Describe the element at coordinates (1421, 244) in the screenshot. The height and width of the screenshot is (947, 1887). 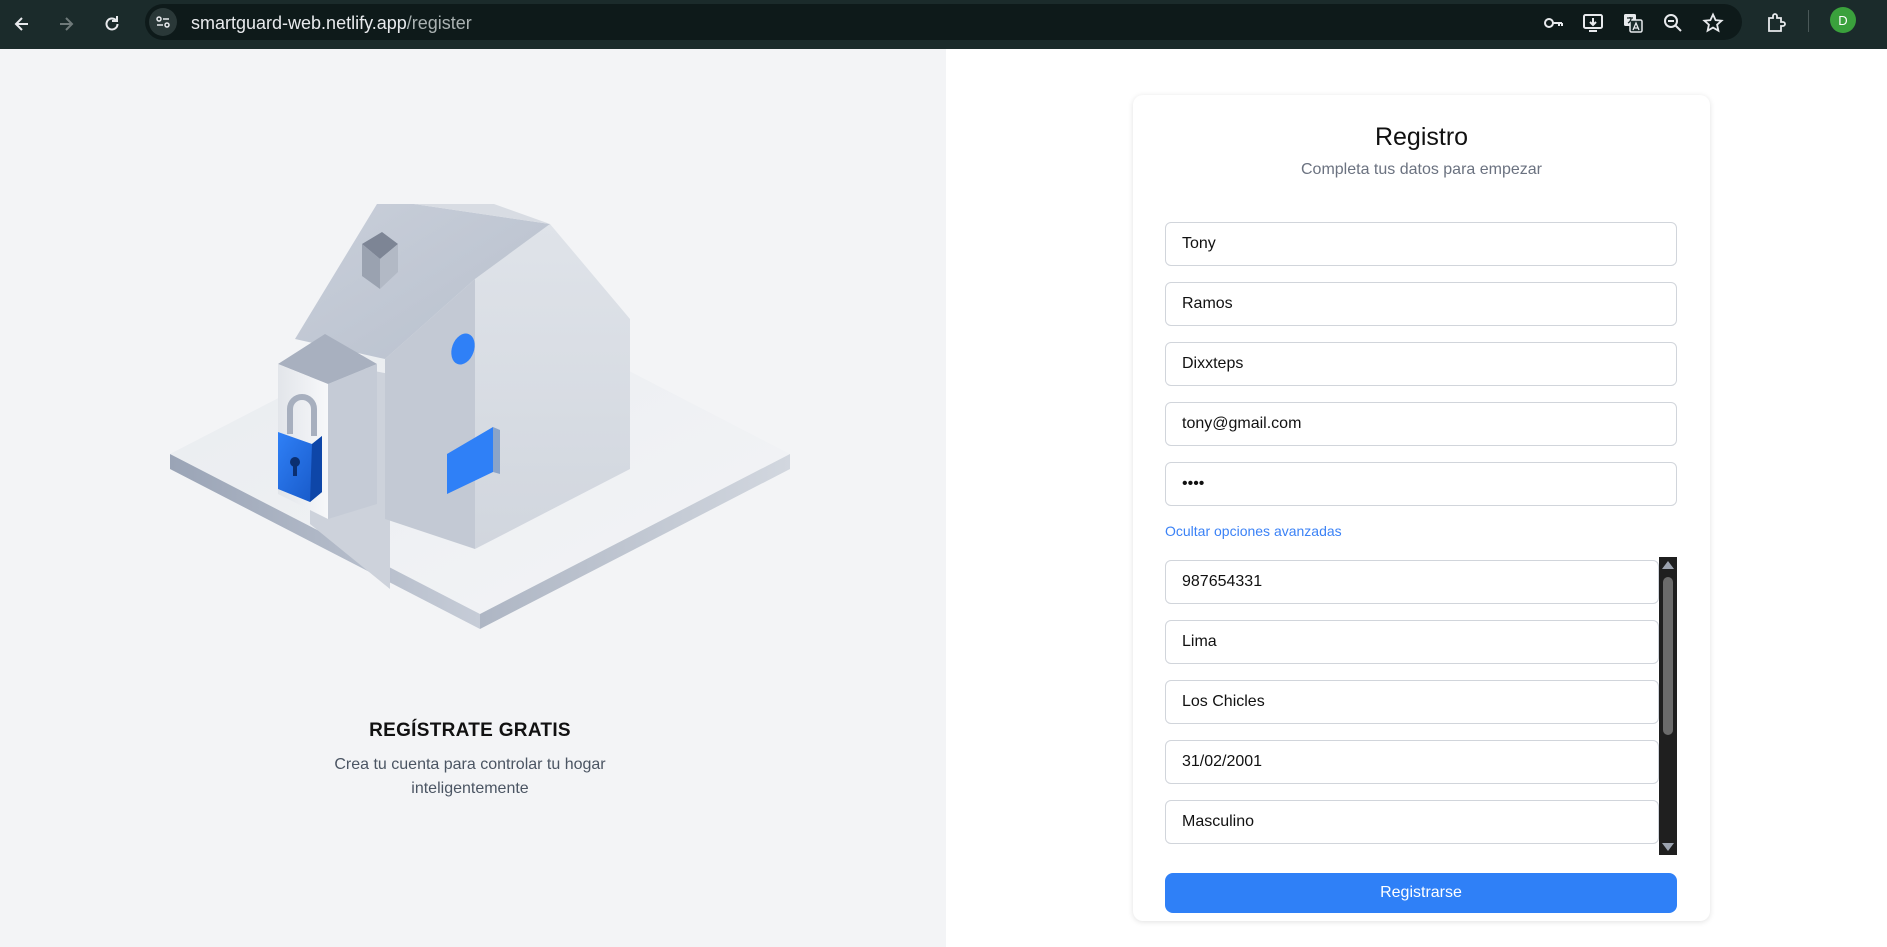
I see `first-name-input` at that location.